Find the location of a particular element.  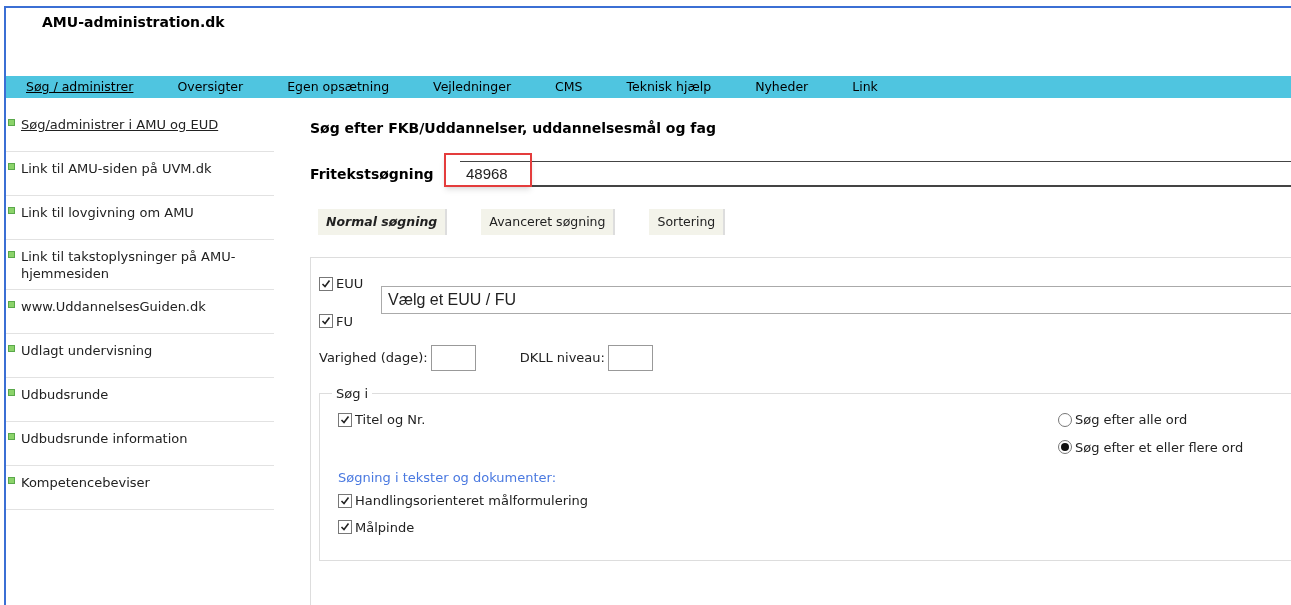

radio-label: Søg efter alle ord is located at coordinates (1131, 420).